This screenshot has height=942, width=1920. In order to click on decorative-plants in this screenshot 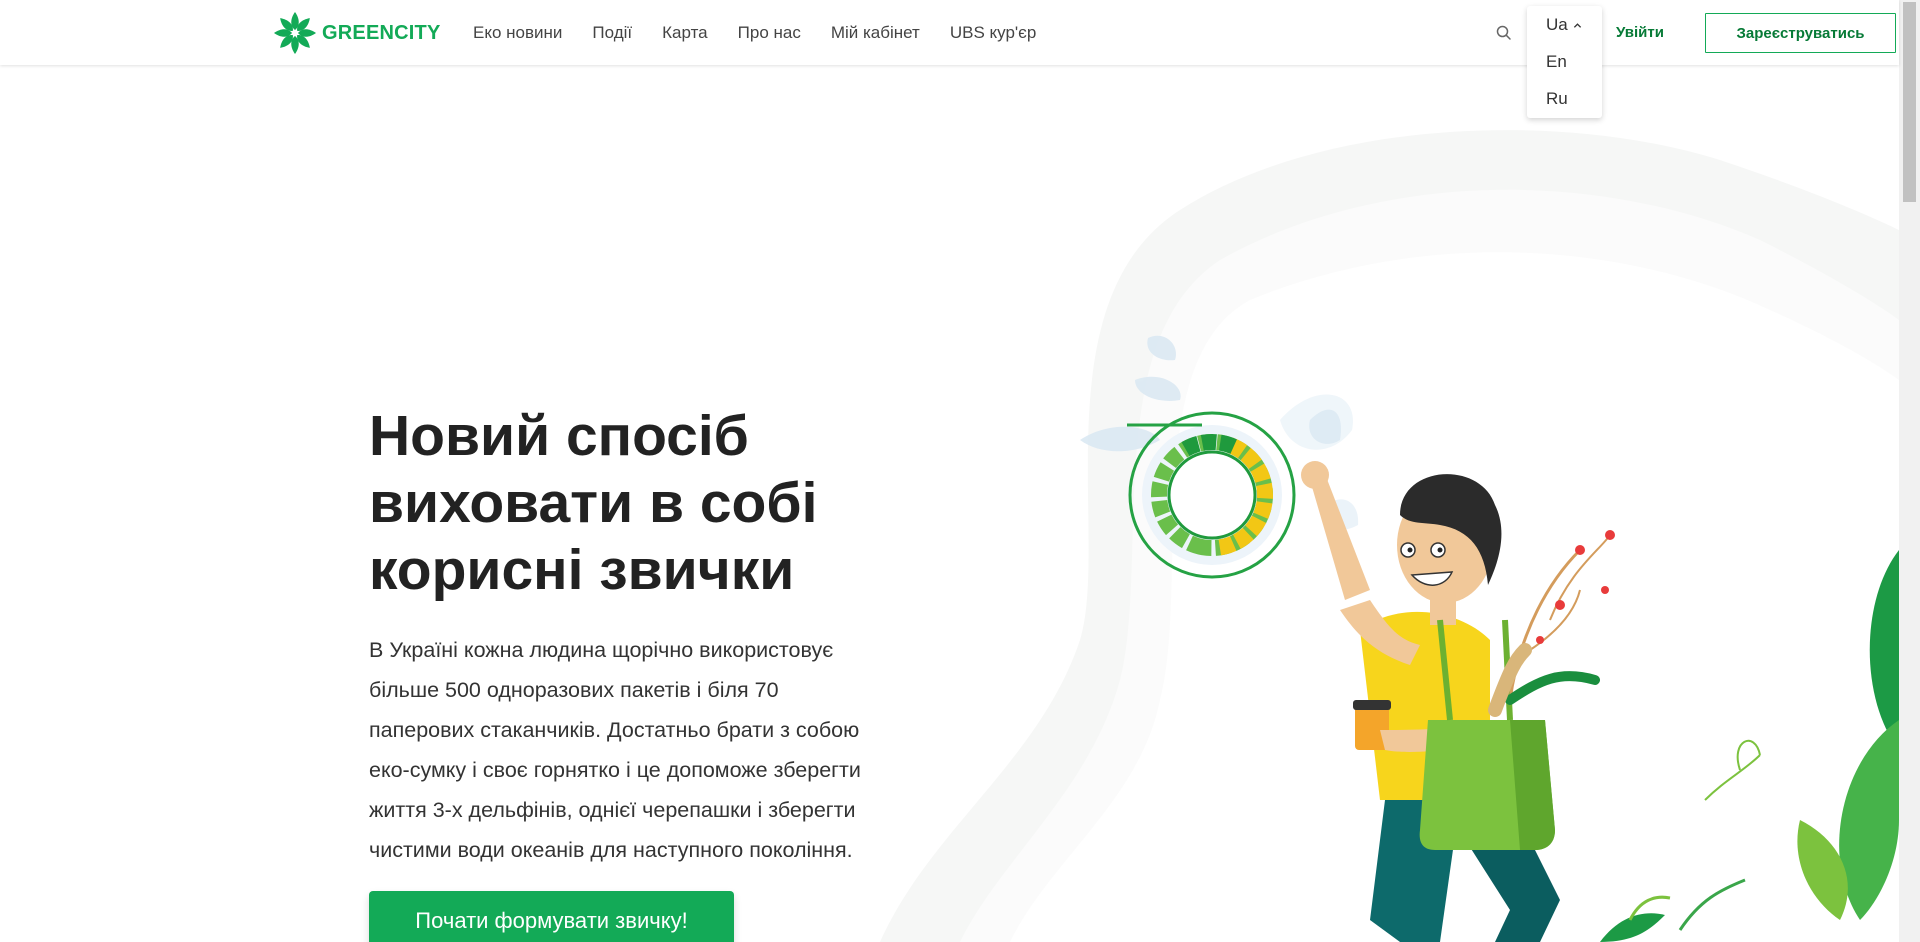, I will do `click(1749, 746)`.